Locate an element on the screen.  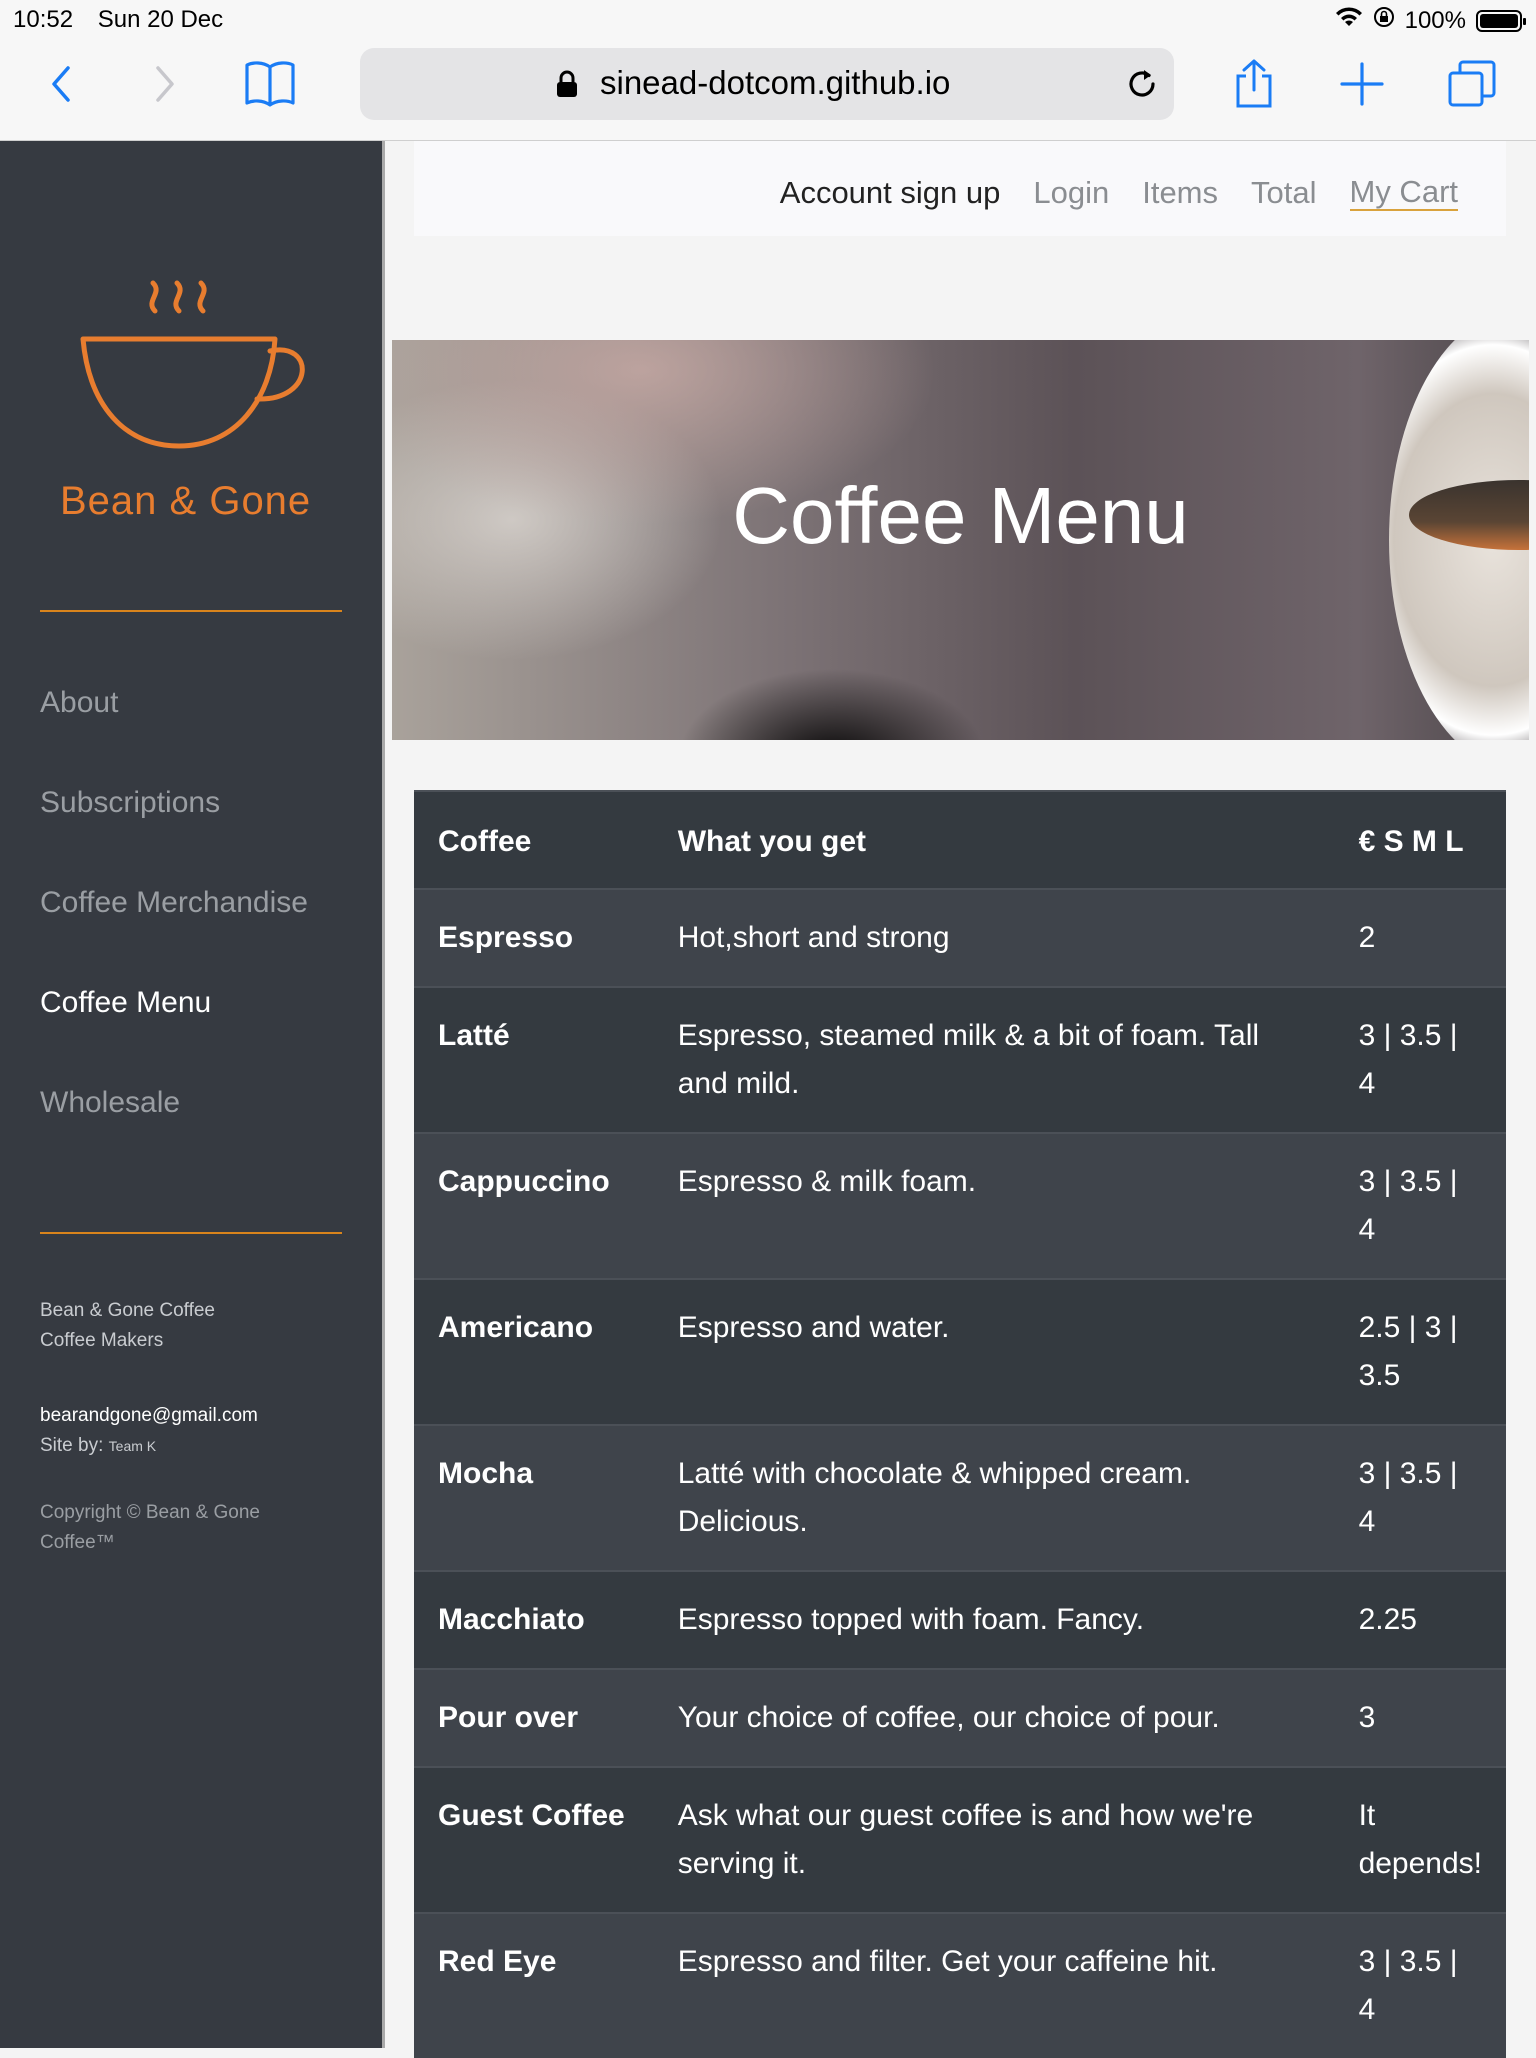
site-by-value: Team K is located at coordinates (132, 1446).